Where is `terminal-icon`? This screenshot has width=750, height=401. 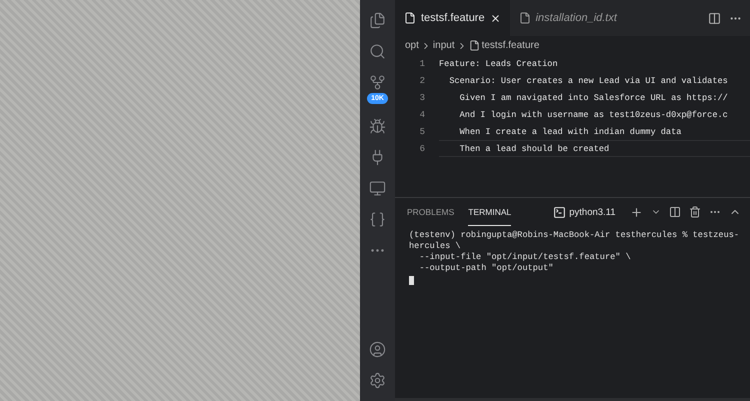 terminal-icon is located at coordinates (559, 212).